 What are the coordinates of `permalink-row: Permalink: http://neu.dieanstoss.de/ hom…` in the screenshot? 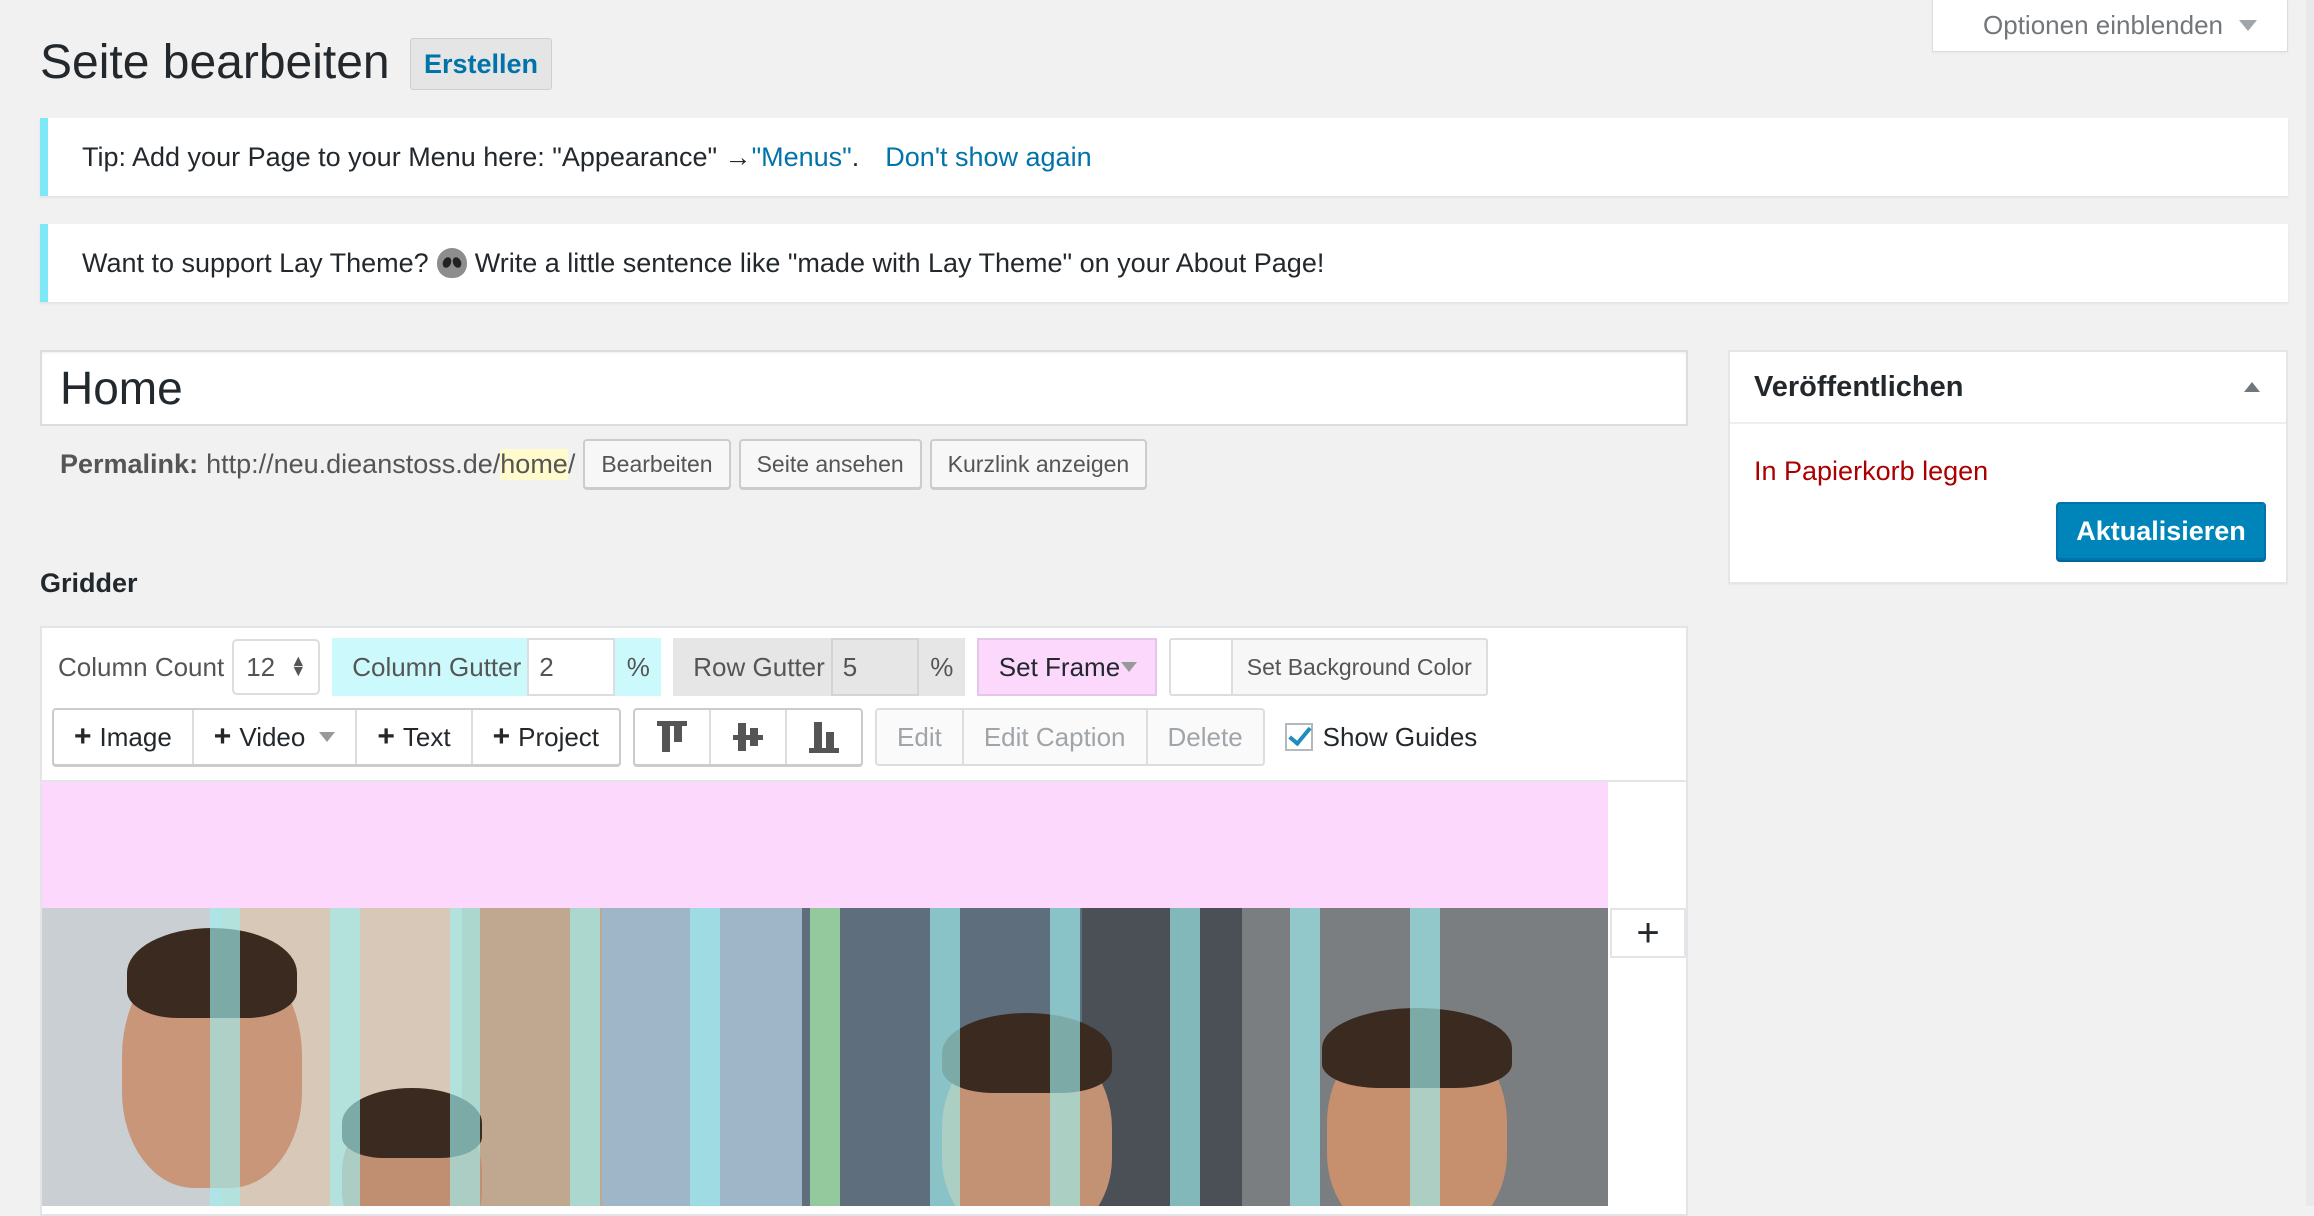 It's located at (604, 464).